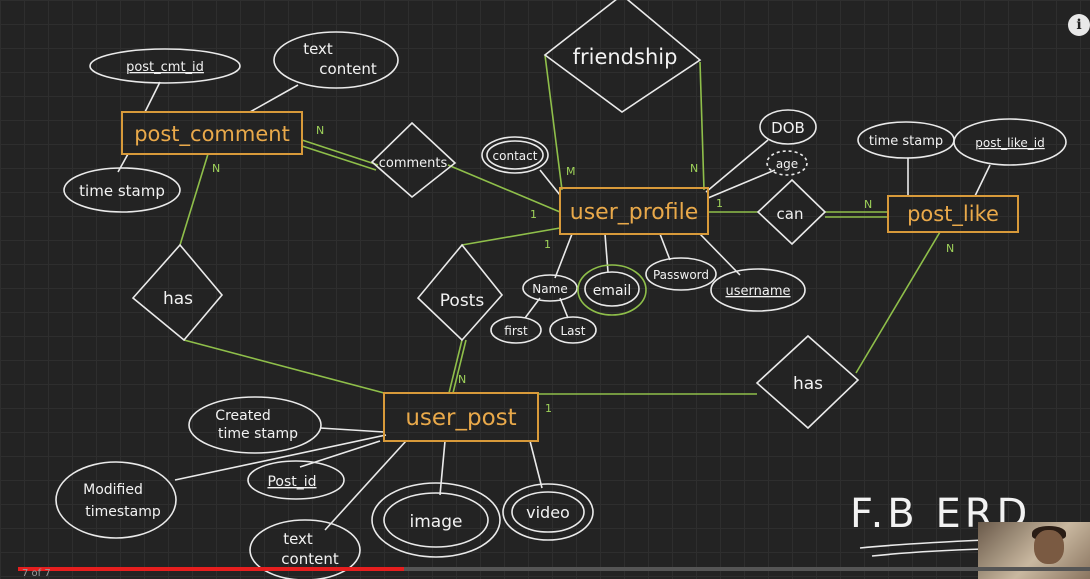  Describe the element at coordinates (258, 434) in the screenshot. I see `created-line2: time stamp` at that location.